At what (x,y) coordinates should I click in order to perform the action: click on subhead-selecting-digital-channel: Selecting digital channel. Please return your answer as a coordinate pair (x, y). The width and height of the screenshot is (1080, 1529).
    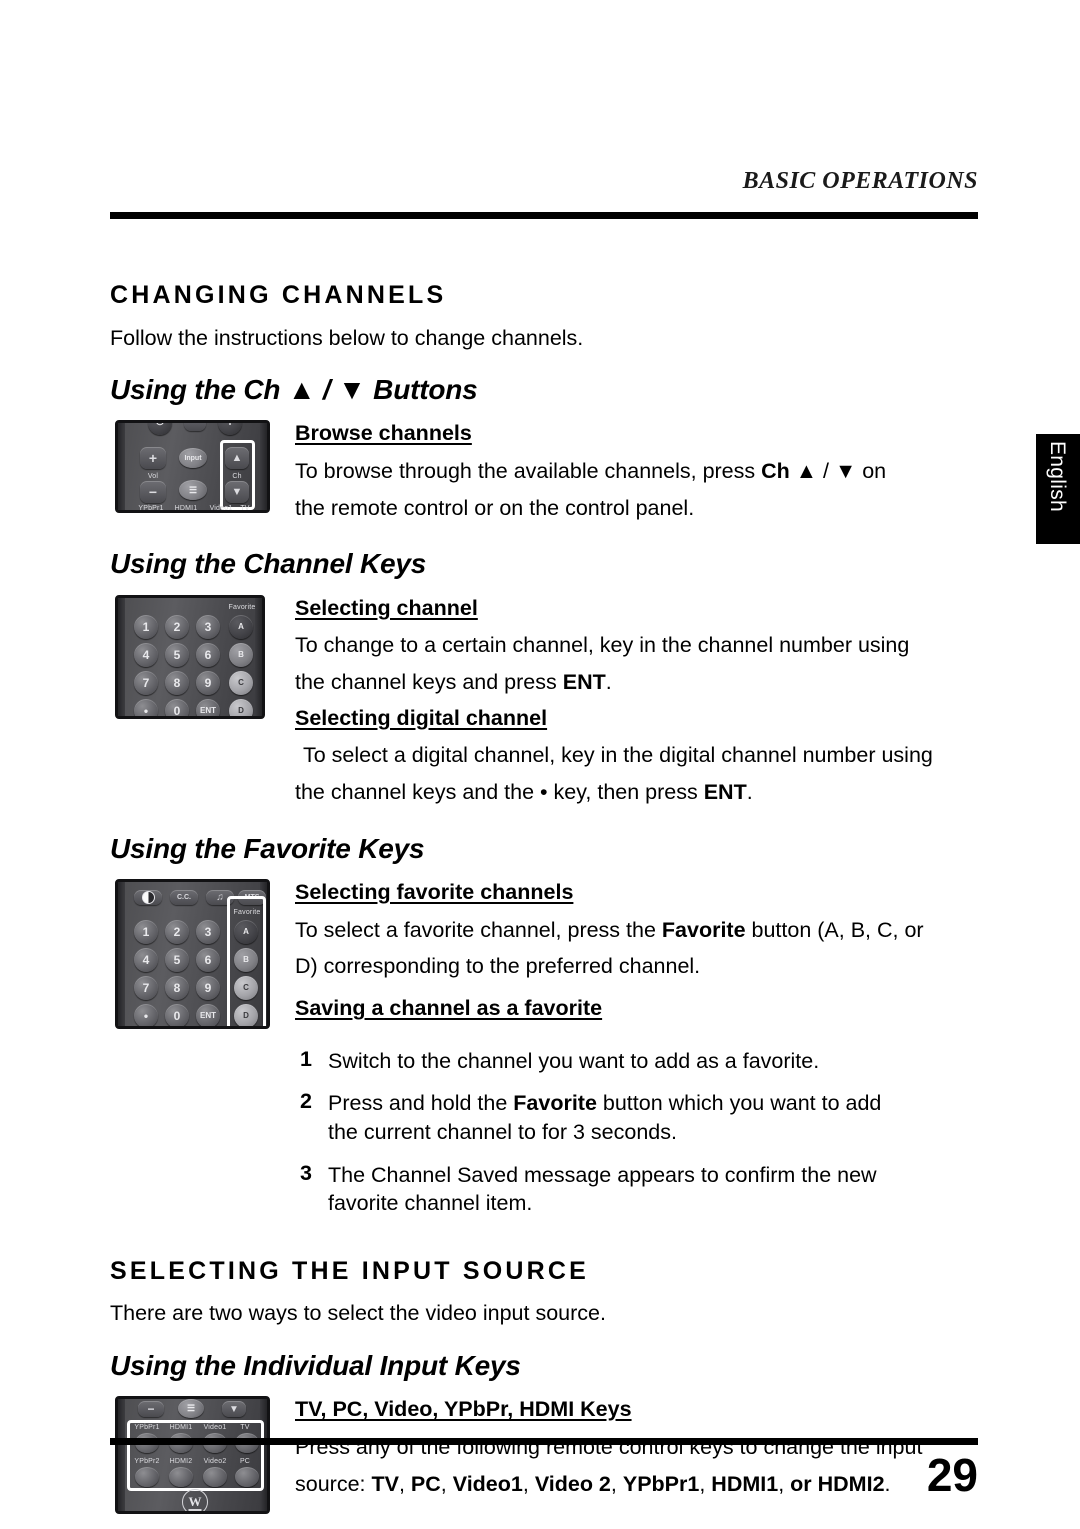
    Looking at the image, I should click on (421, 717).